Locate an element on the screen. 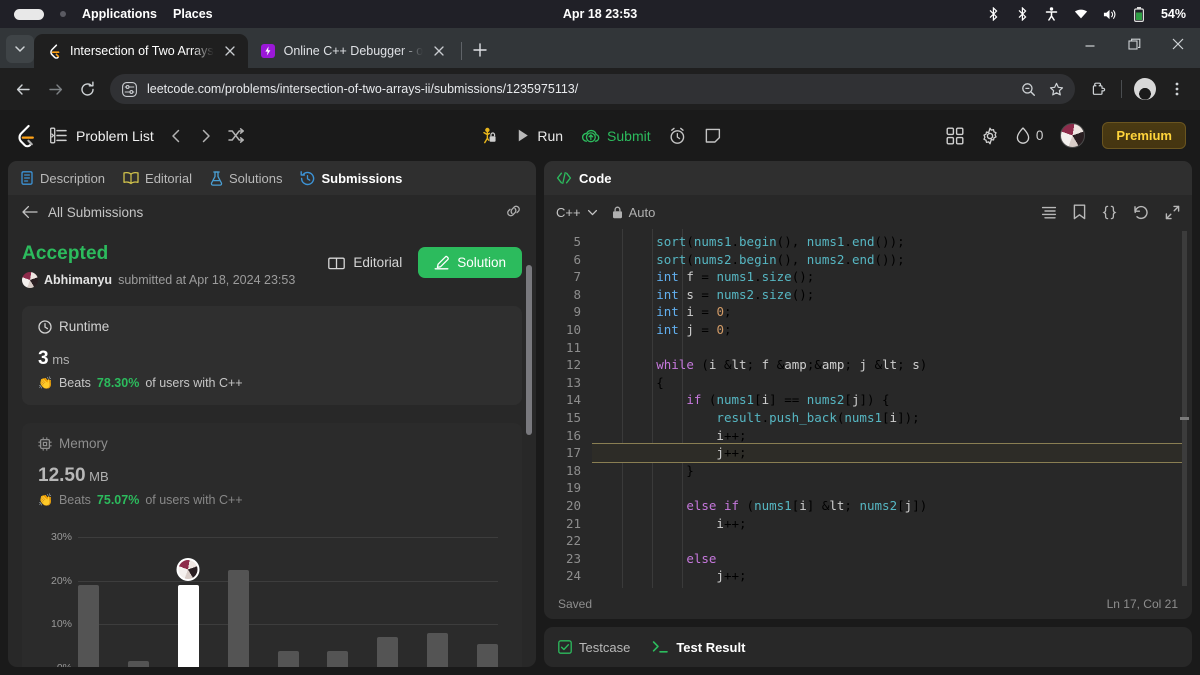 The width and height of the screenshot is (1200, 675). code-line: else is located at coordinates (892, 559).